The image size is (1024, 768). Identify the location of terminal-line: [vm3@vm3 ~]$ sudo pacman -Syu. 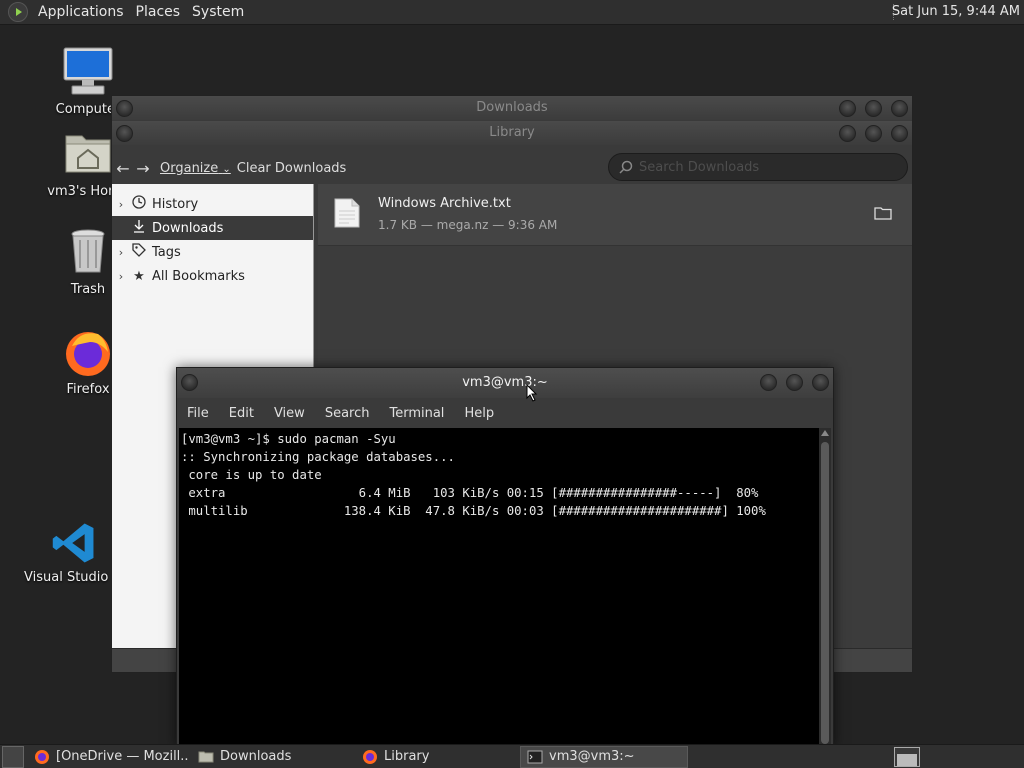
(288, 439).